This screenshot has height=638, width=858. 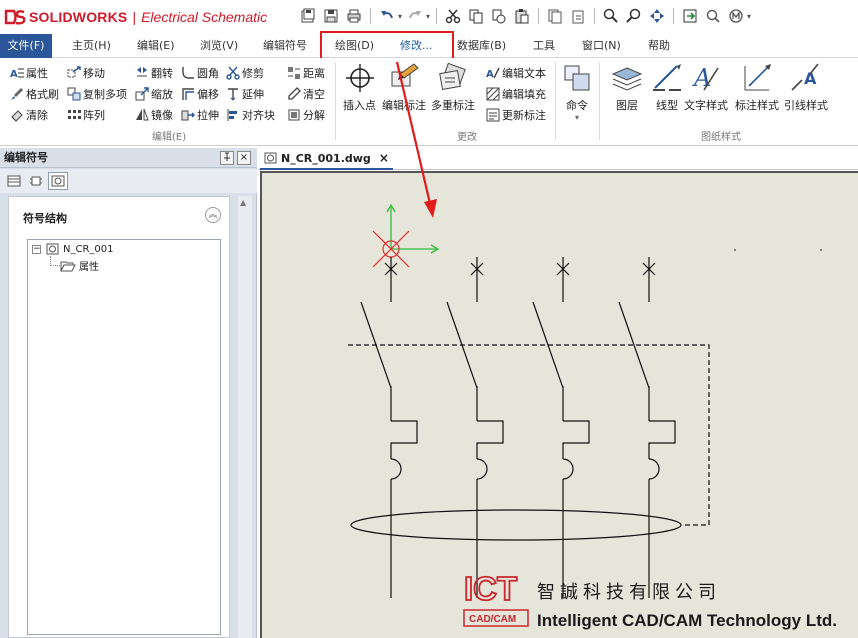 I want to click on tree-node-root: − N_CR_001, so click(x=73, y=249).